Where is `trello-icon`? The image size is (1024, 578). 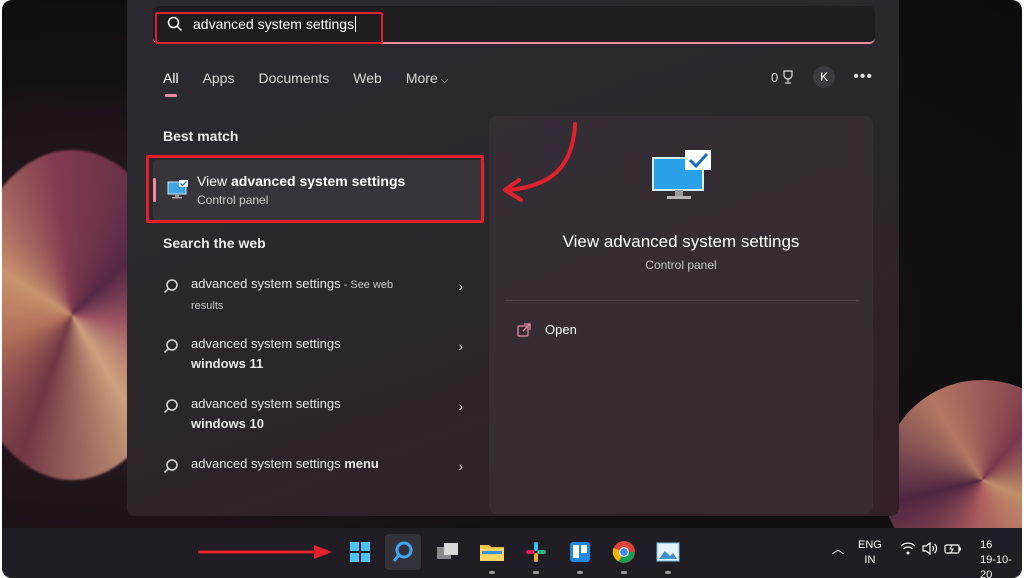
trello-icon is located at coordinates (580, 552).